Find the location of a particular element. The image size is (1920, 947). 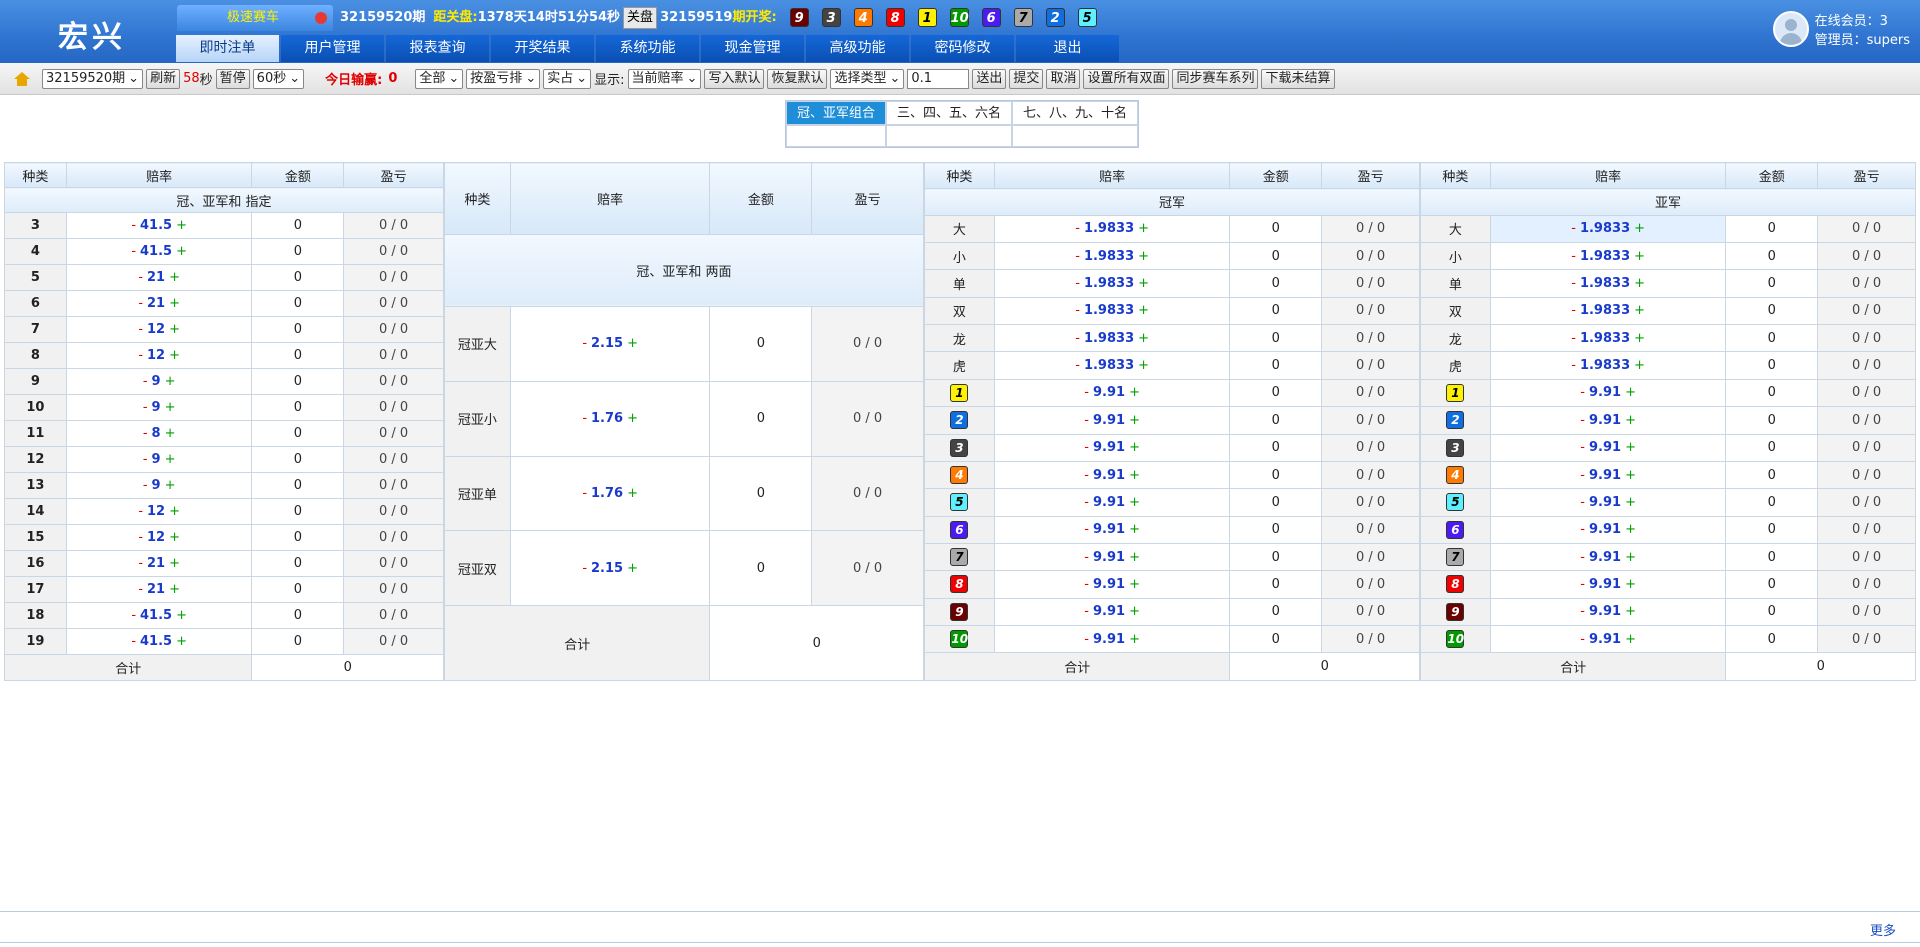

close-game-icon is located at coordinates (321, 18).